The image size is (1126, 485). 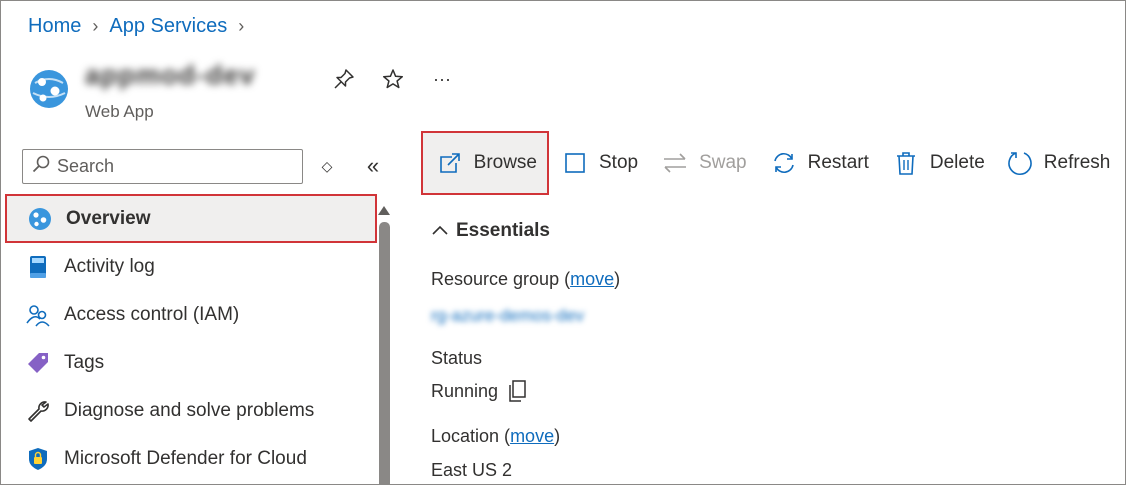 I want to click on swap-button: Swap, so click(x=704, y=163).